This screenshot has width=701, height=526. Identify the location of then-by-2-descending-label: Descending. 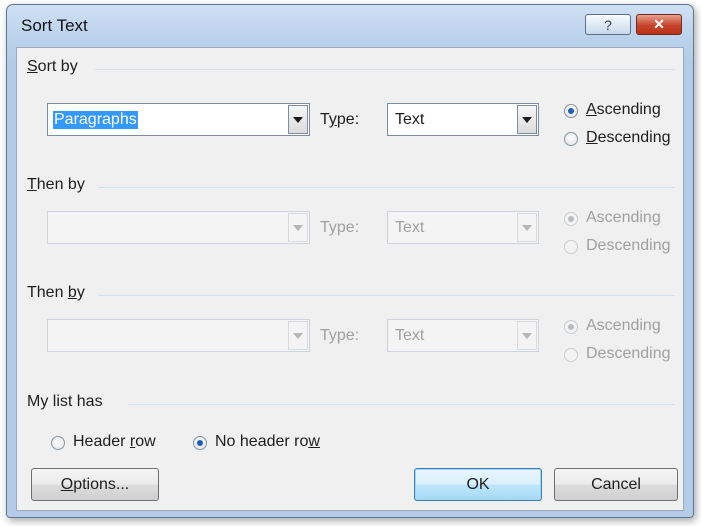
(628, 354).